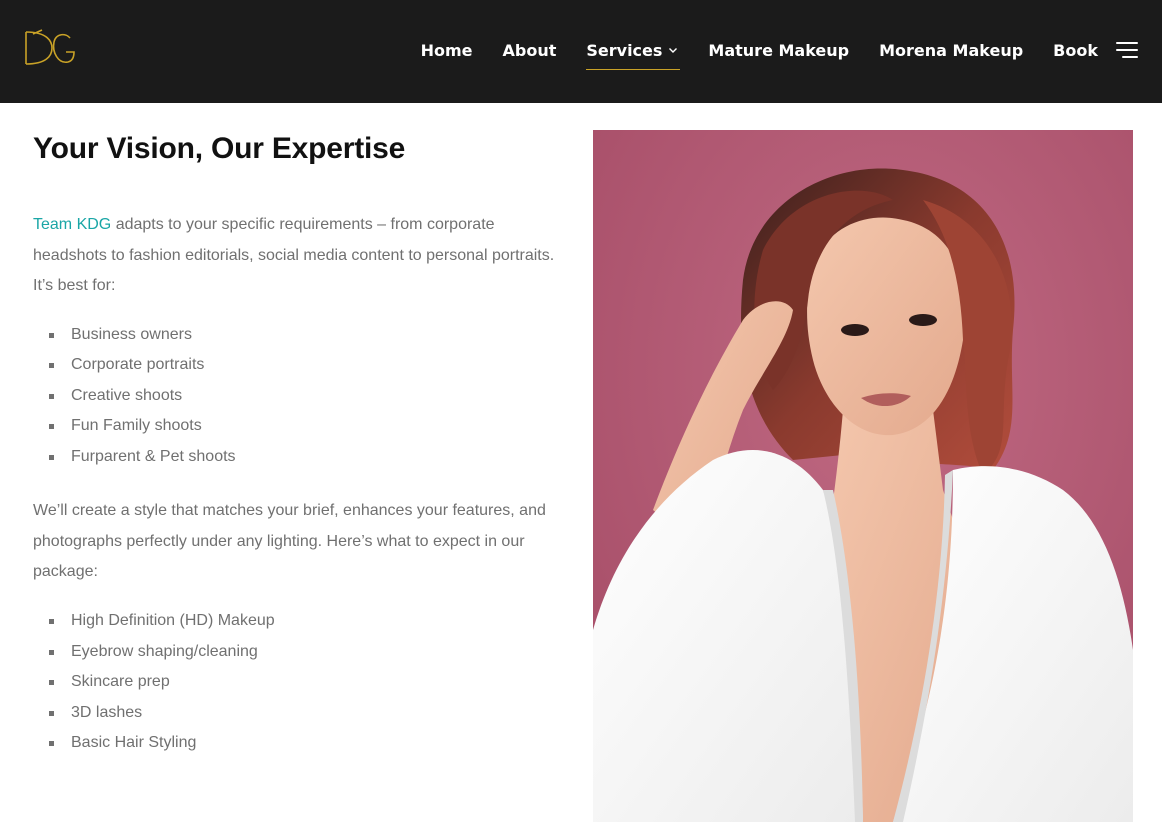 The image size is (1162, 822). What do you see at coordinates (219, 148) in the screenshot?
I see `page-title: Your Vision, Our Expertise` at bounding box center [219, 148].